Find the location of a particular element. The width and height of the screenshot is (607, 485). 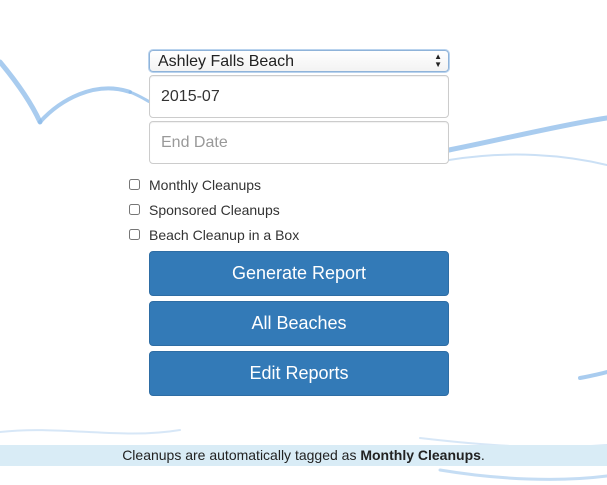

checkbox-row-monthly-cleanups: Monthly Cleanups is located at coordinates (213, 184).